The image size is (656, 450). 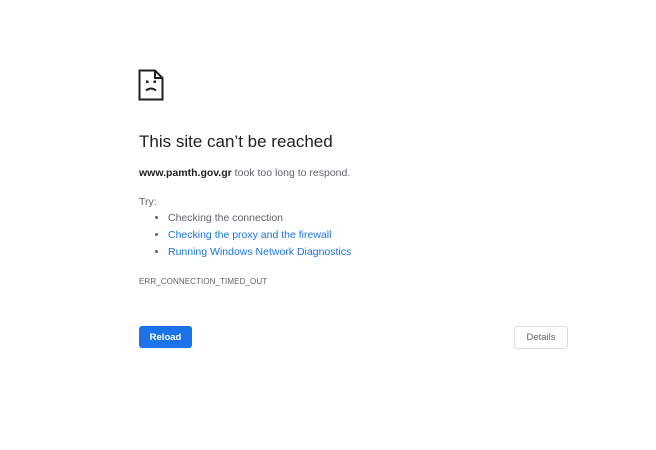 I want to click on try-label: Try:, so click(x=148, y=202).